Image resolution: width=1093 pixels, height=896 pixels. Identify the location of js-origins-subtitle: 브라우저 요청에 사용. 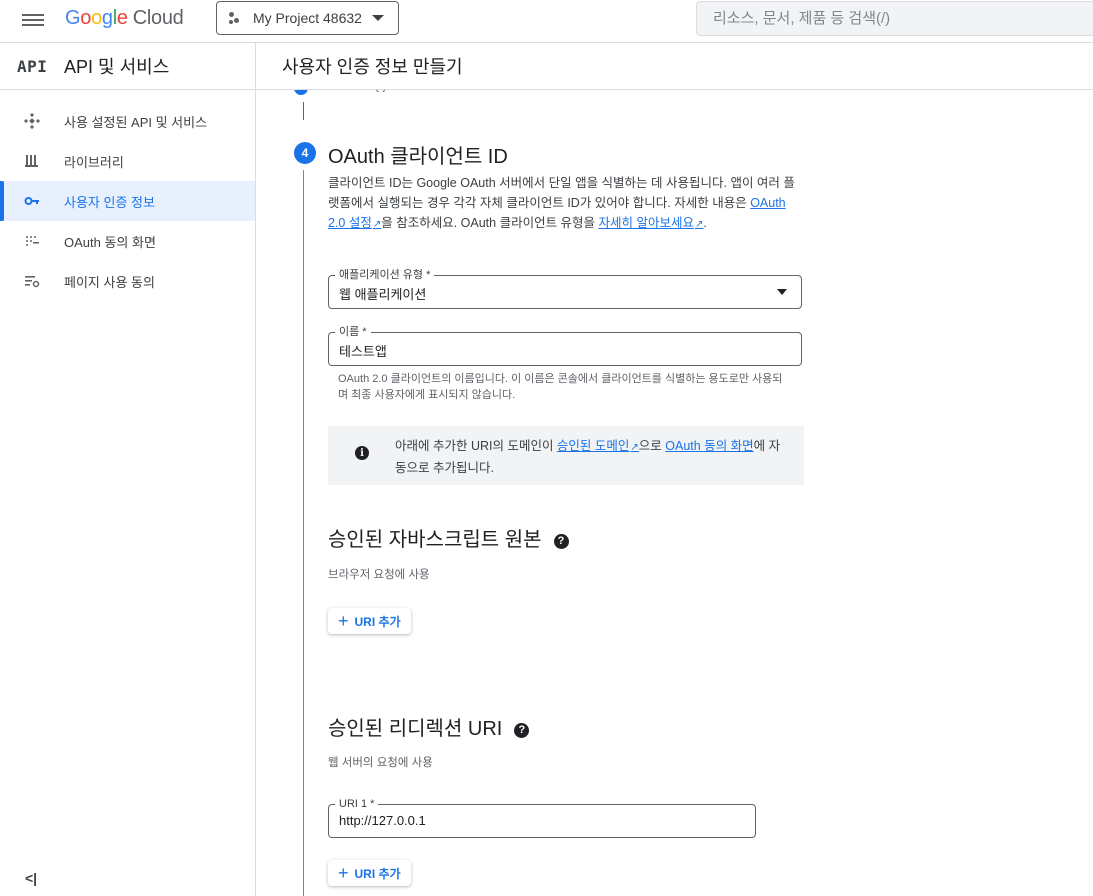
(379, 575).